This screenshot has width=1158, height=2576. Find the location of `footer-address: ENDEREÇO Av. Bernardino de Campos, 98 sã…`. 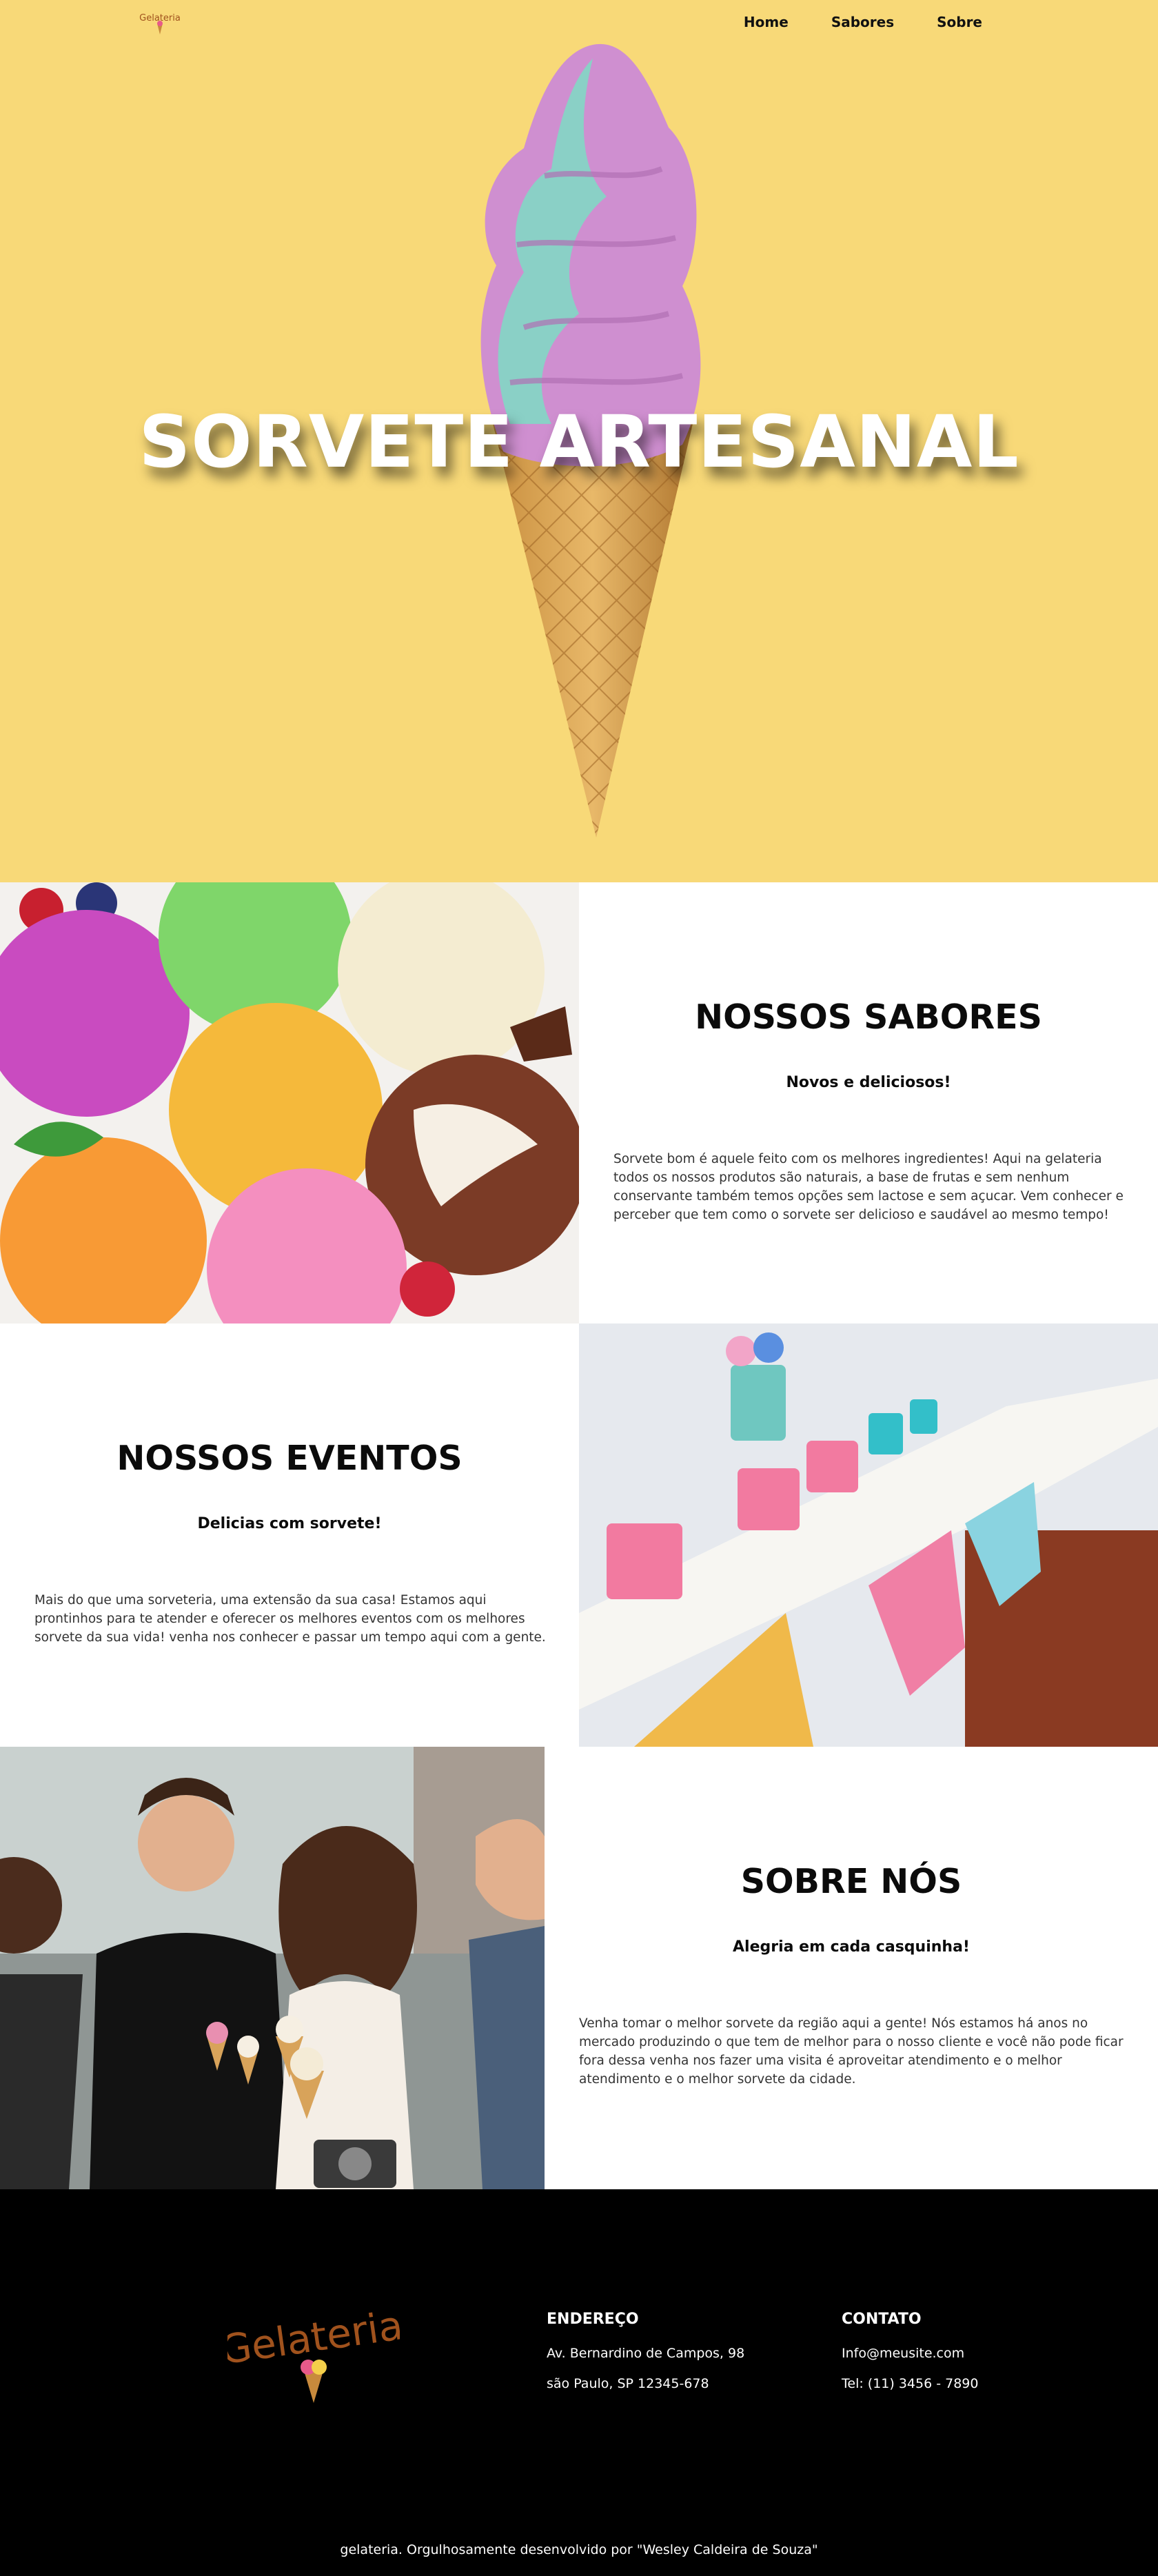

footer-address: ENDEREÇO Av. Bernardino de Campos, 98 sã… is located at coordinates (645, 2358).